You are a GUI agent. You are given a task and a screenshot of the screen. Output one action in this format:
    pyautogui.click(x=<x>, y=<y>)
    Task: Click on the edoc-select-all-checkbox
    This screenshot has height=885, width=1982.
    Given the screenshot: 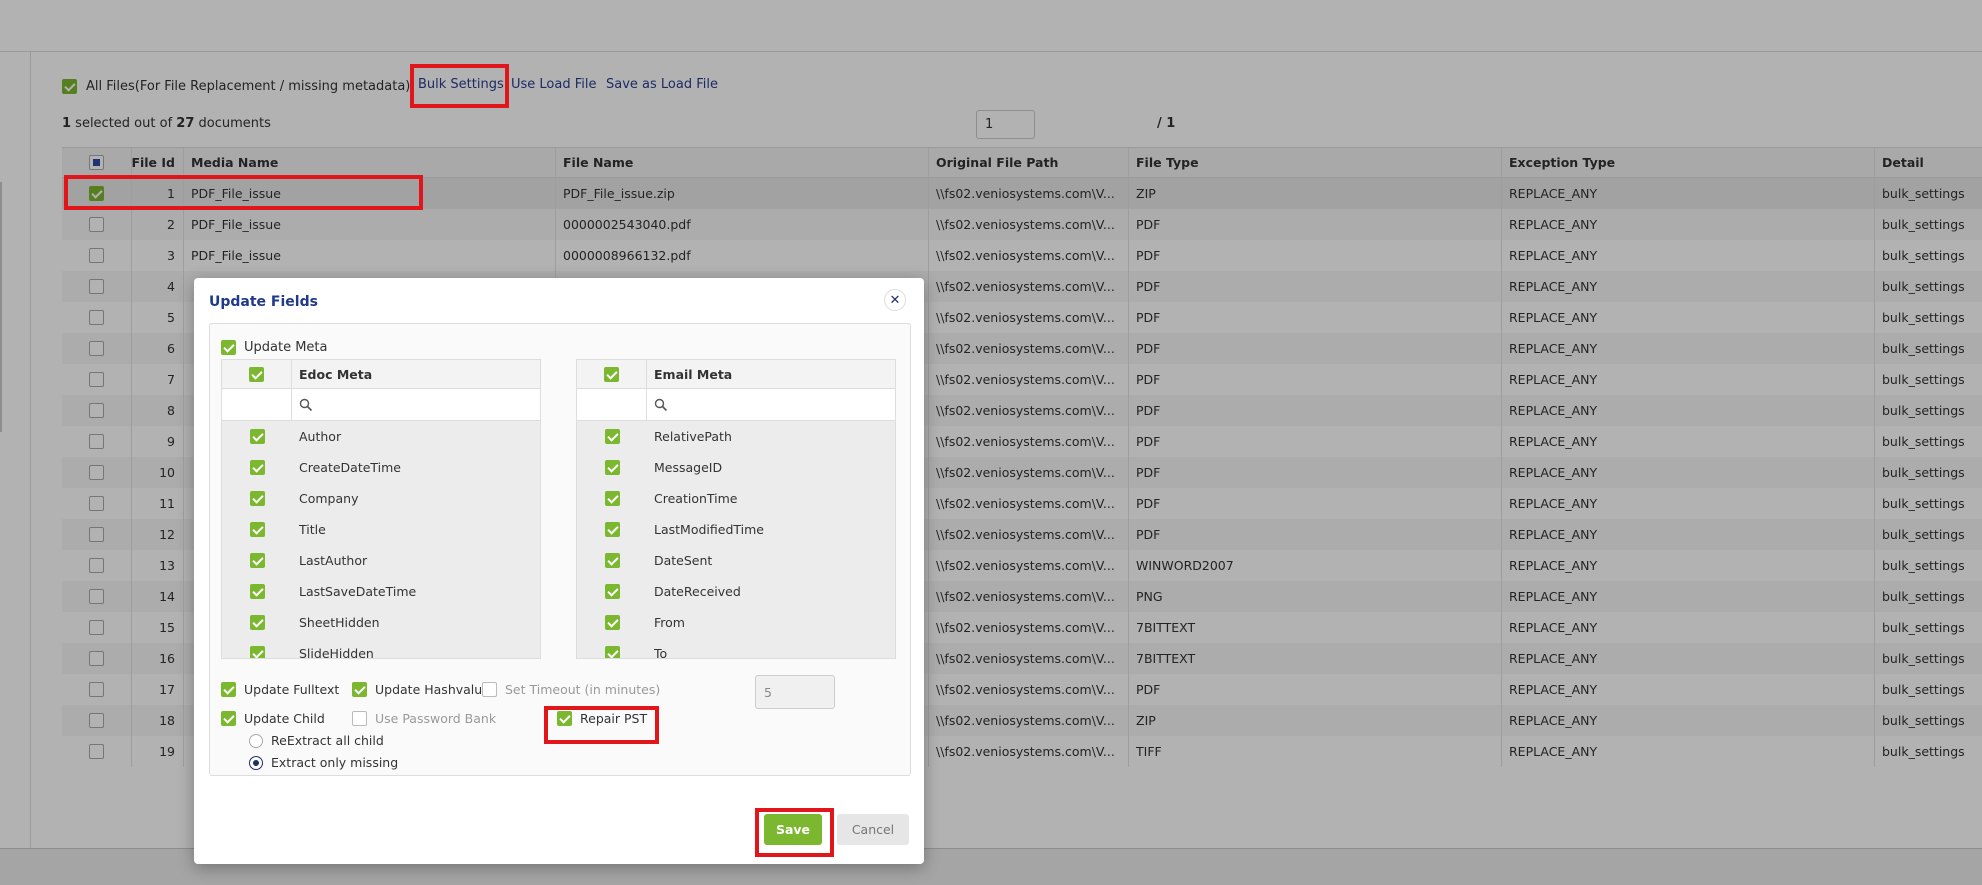 What is the action you would take?
    pyautogui.click(x=256, y=374)
    